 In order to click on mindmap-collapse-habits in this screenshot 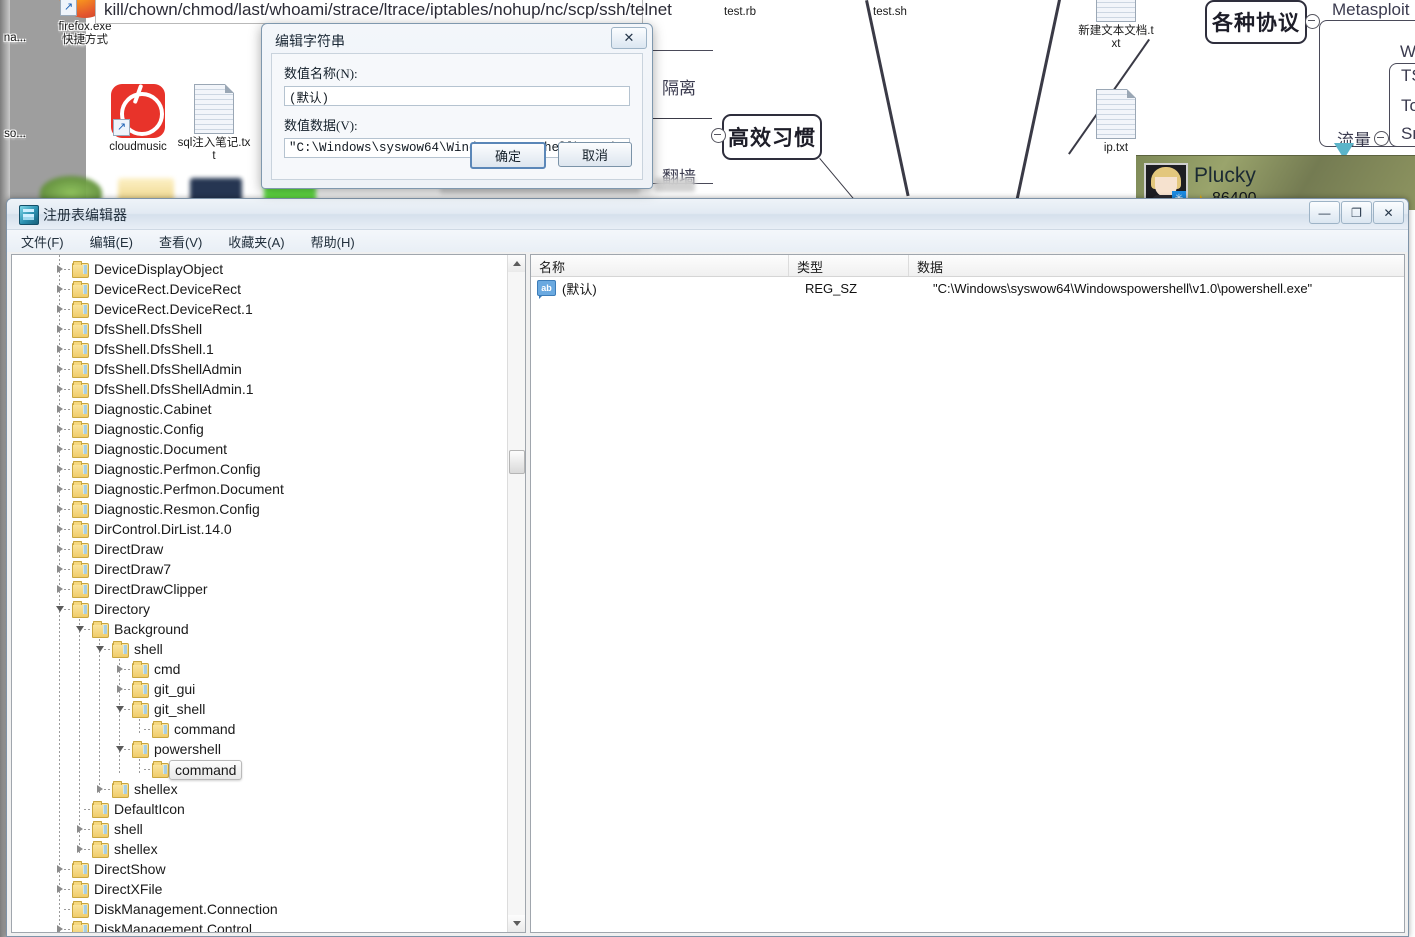, I will do `click(718, 135)`.